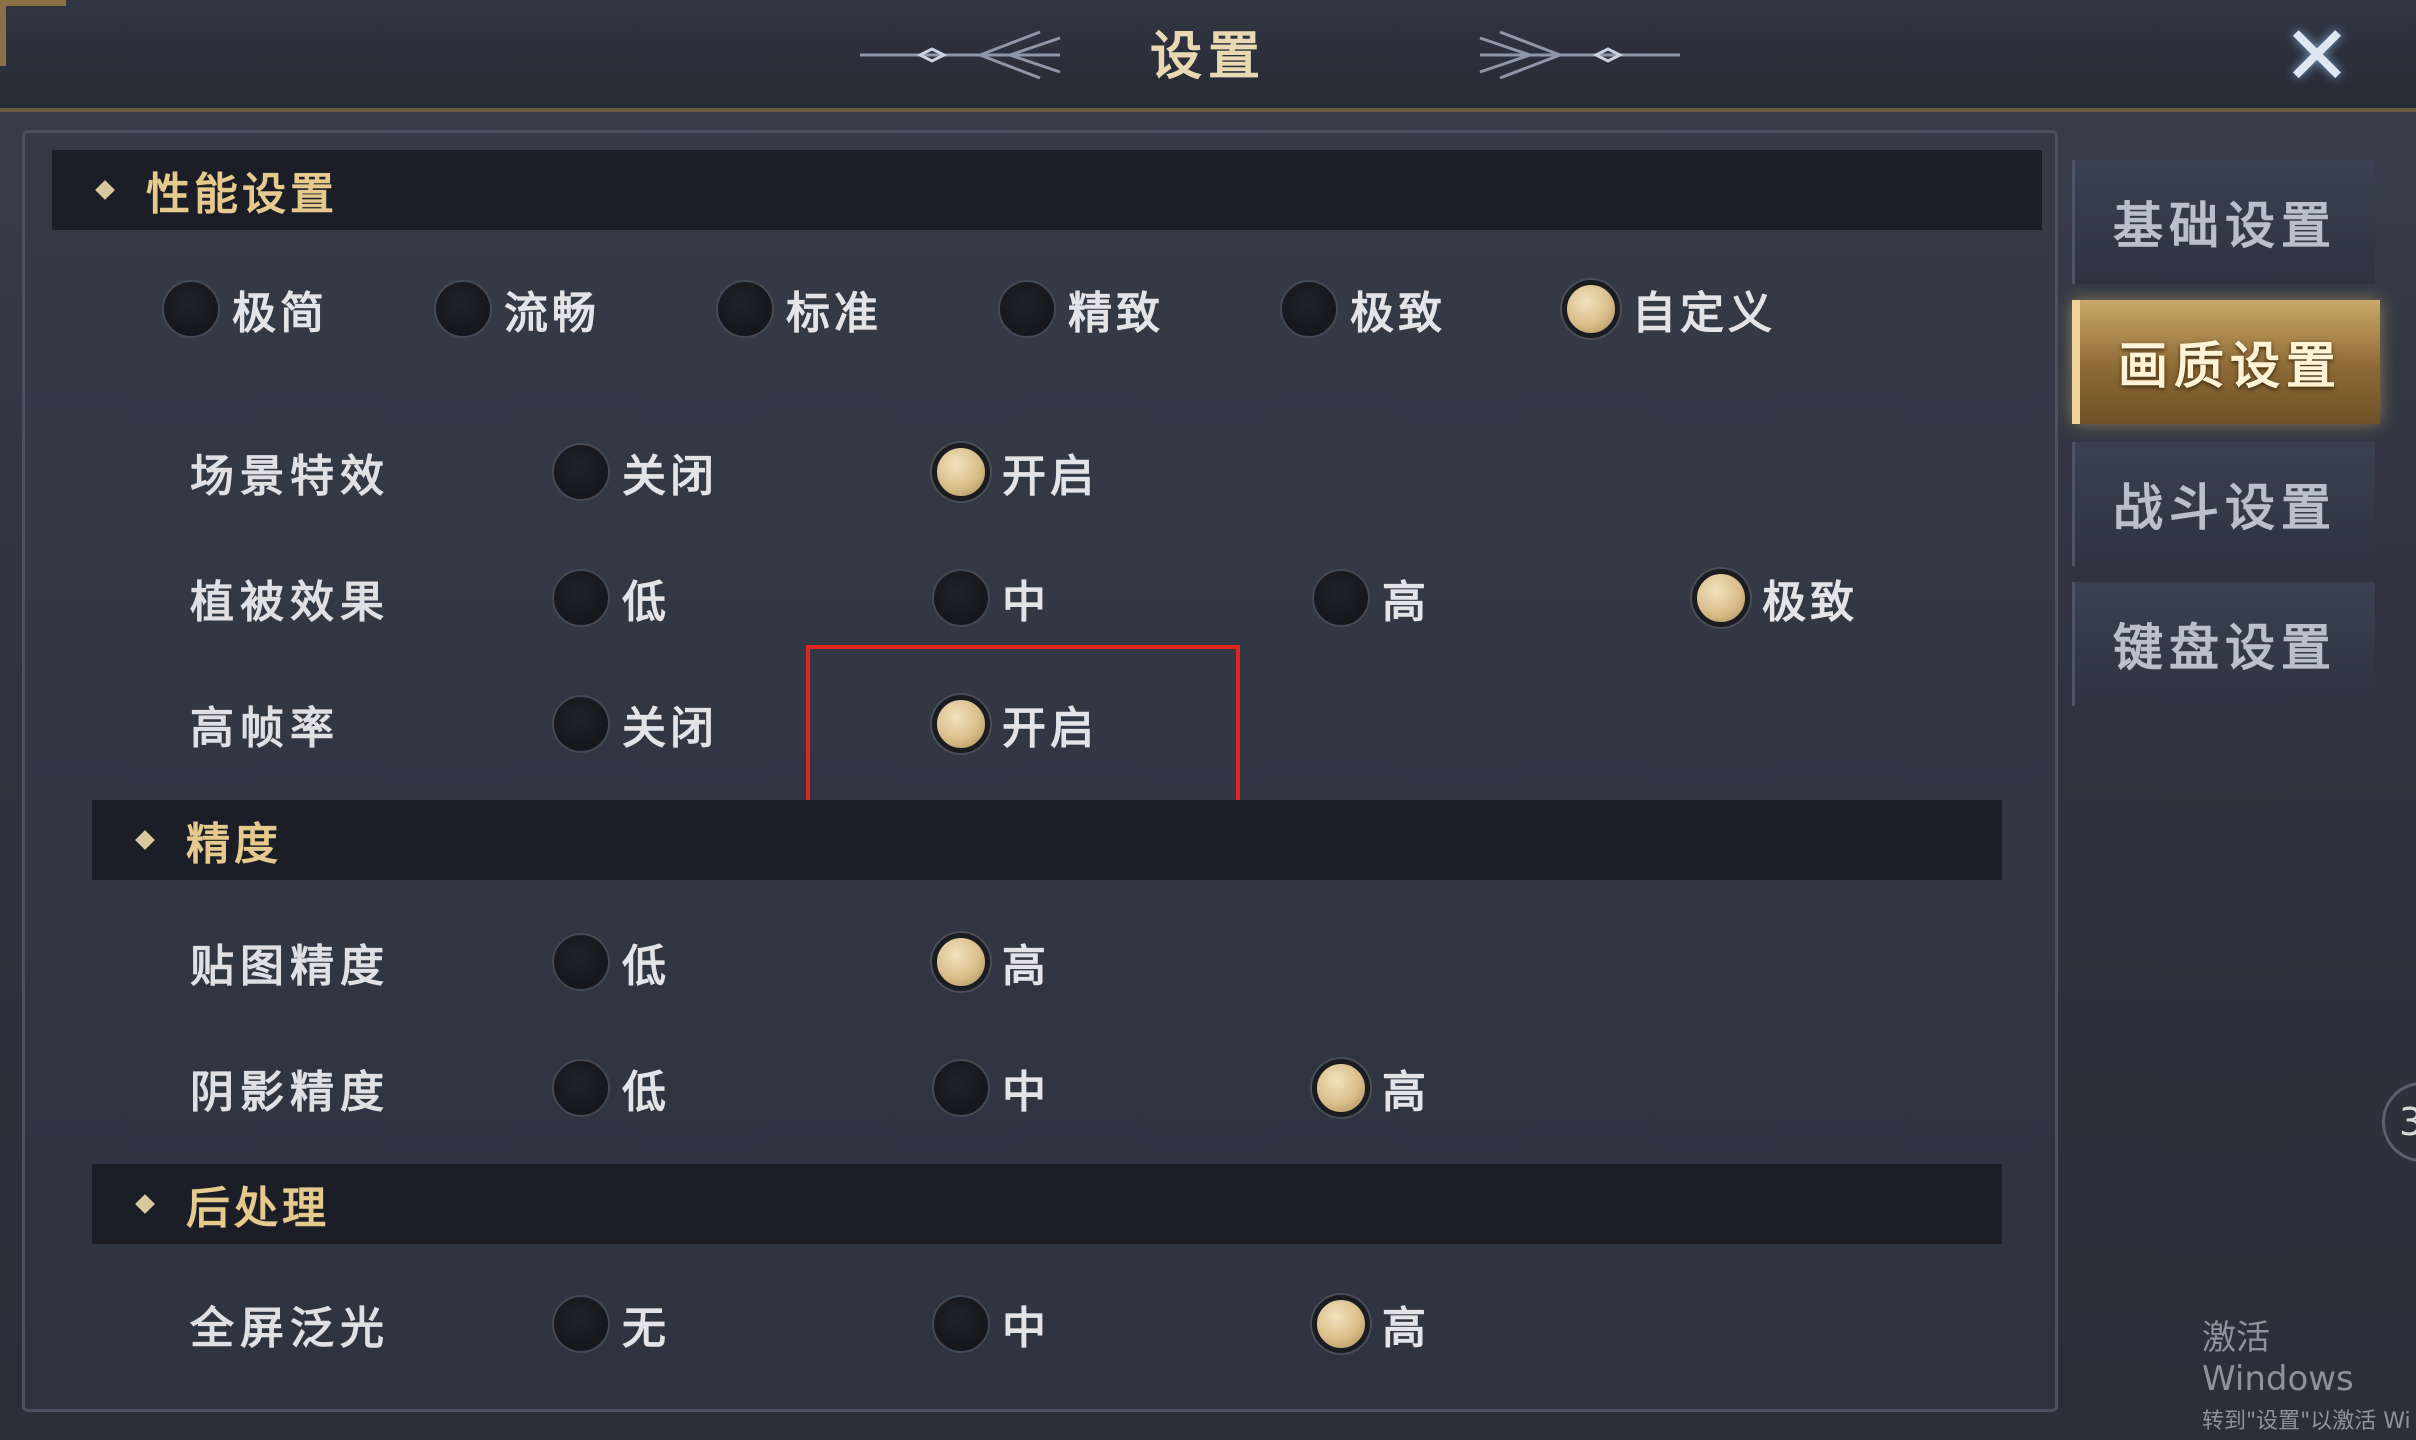 This screenshot has height=1440, width=2416. I want to click on watermark-line-1: 激活 Windows, so click(2278, 1358).